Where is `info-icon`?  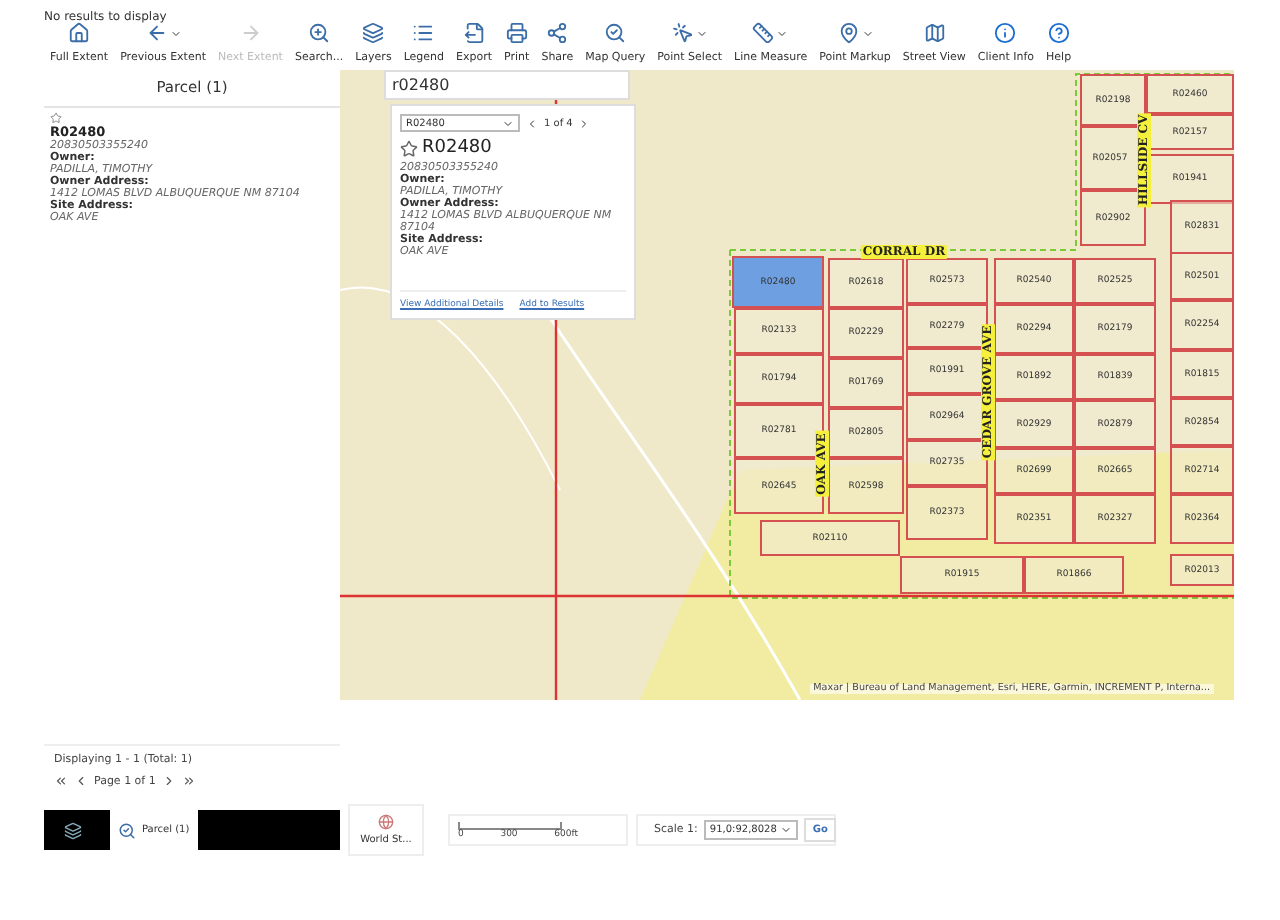
info-icon is located at coordinates (1005, 33).